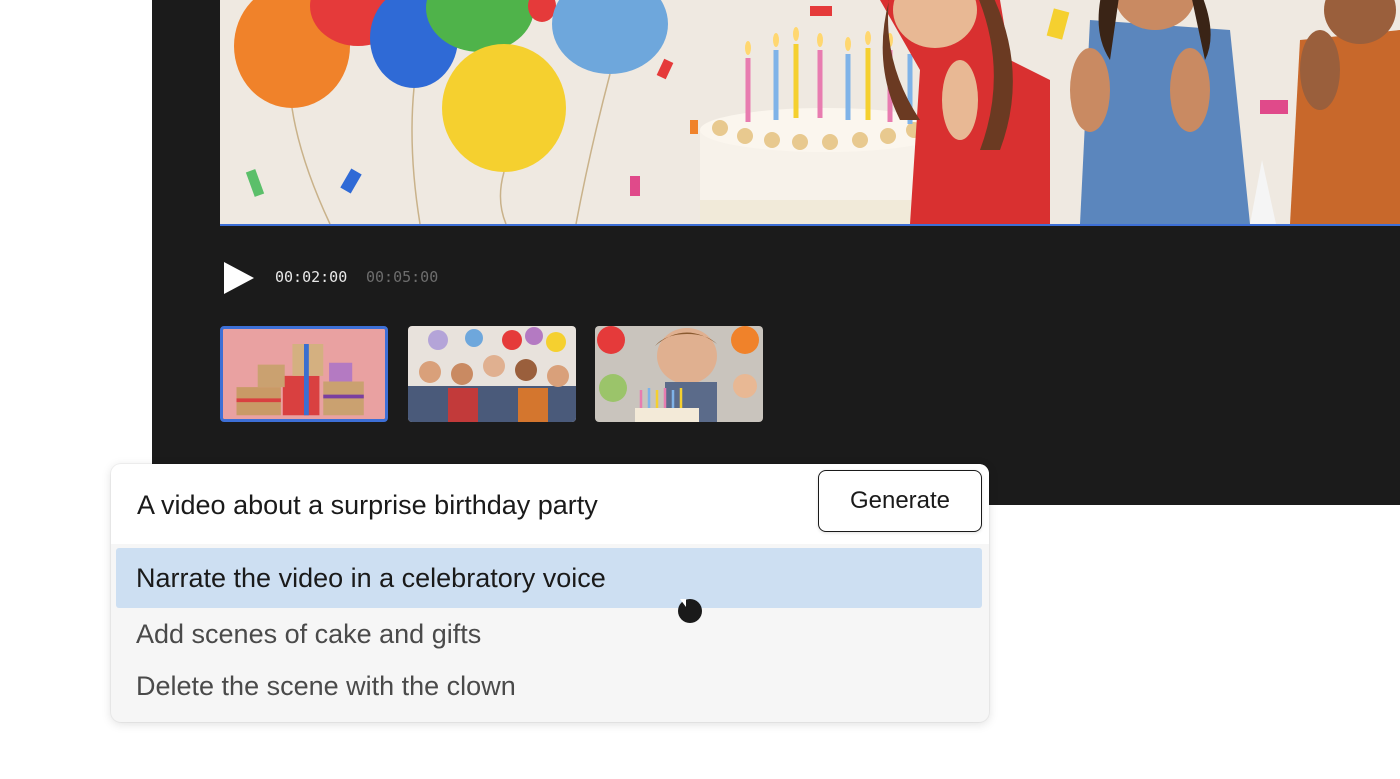 The height and width of the screenshot is (779, 1400). I want to click on clip-thumbnail-group-party, so click(492, 374).